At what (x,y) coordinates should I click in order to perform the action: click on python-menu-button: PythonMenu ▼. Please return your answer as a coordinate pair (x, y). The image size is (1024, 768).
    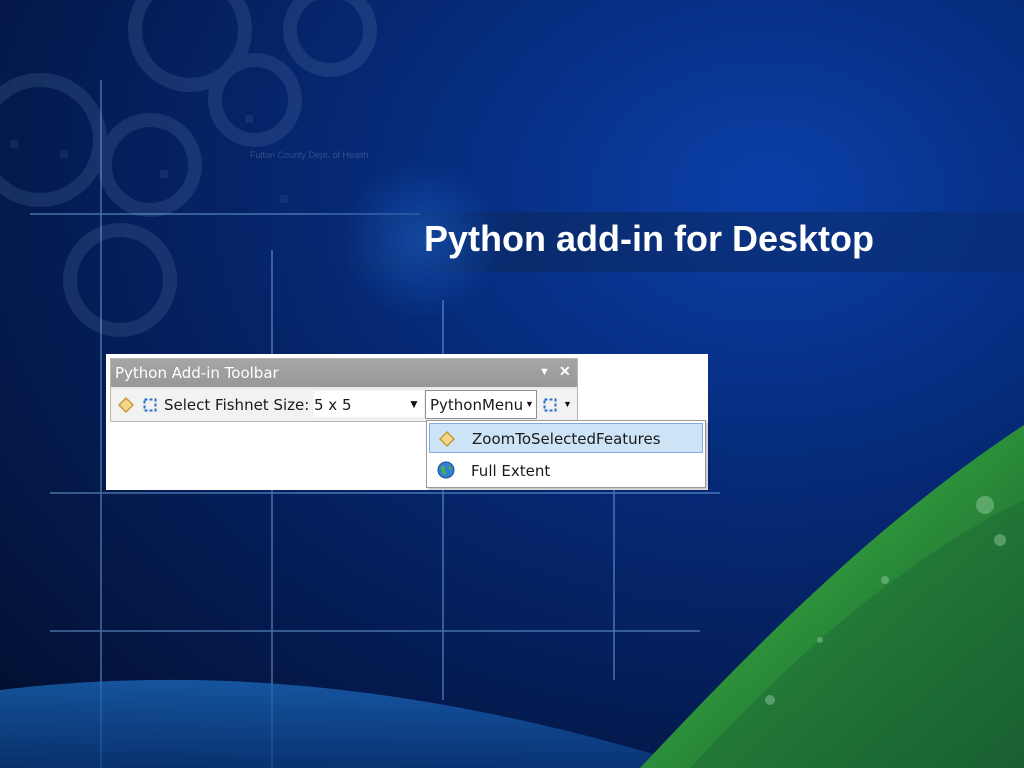
    Looking at the image, I should click on (481, 404).